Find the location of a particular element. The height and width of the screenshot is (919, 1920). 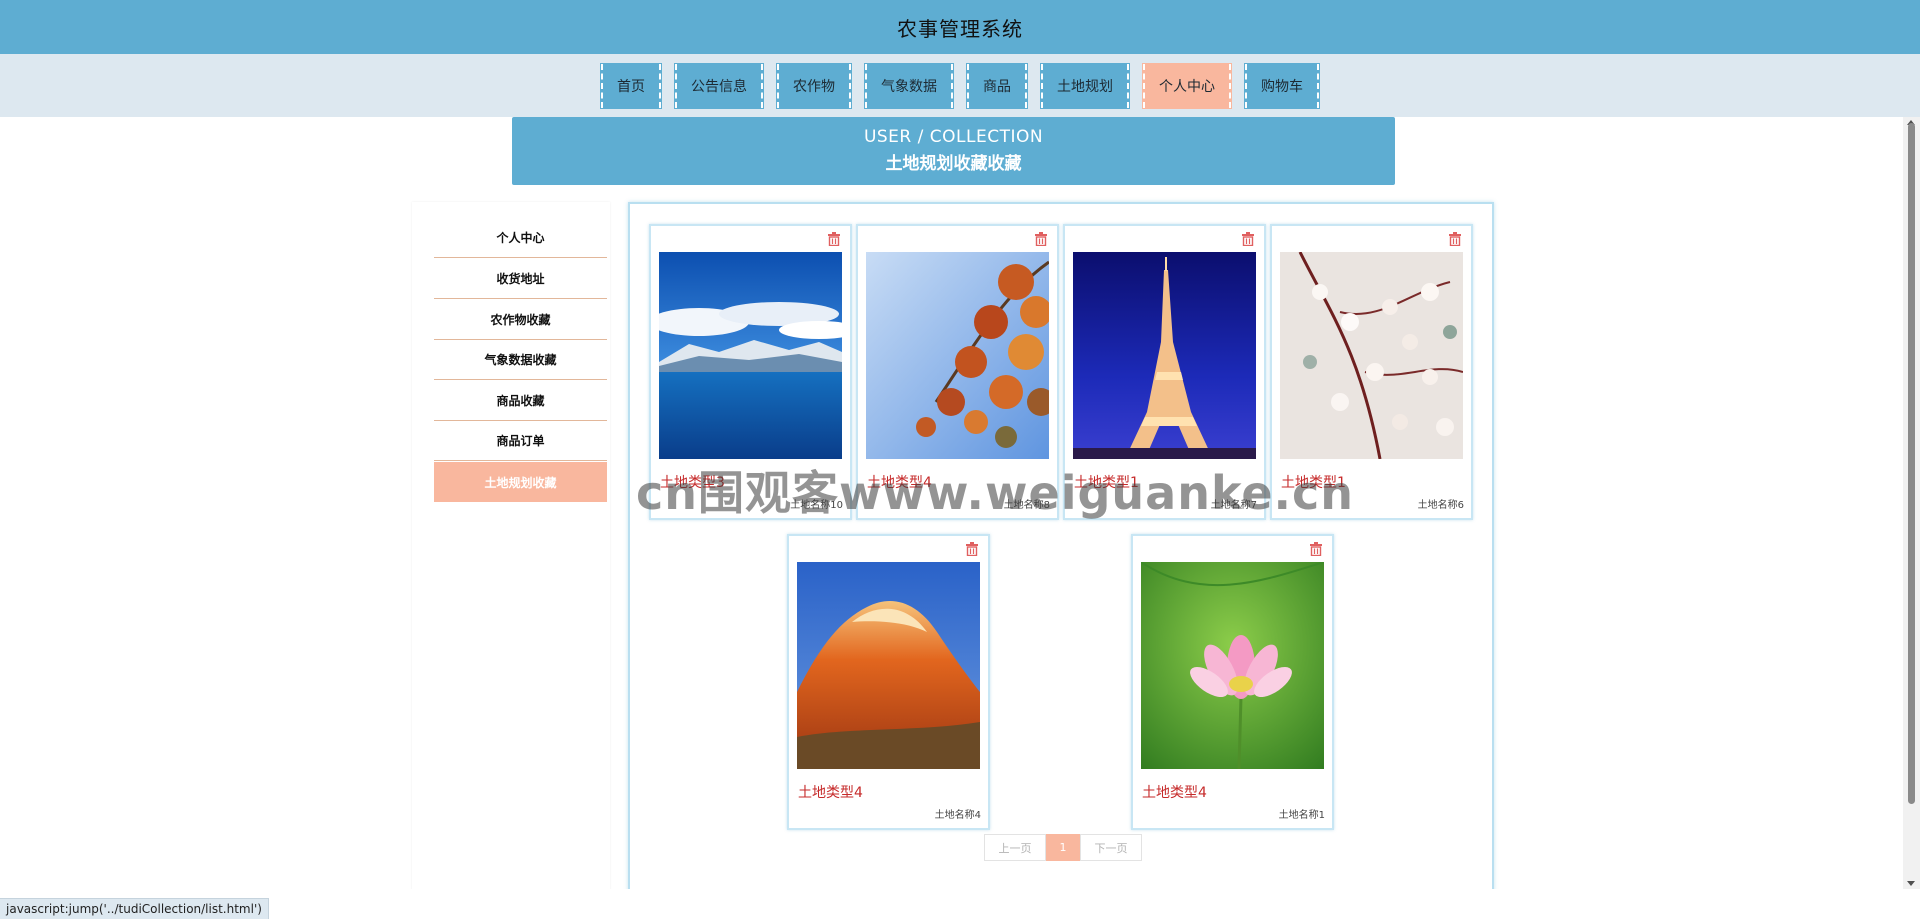

eiffel-tower-image is located at coordinates (1164, 355).